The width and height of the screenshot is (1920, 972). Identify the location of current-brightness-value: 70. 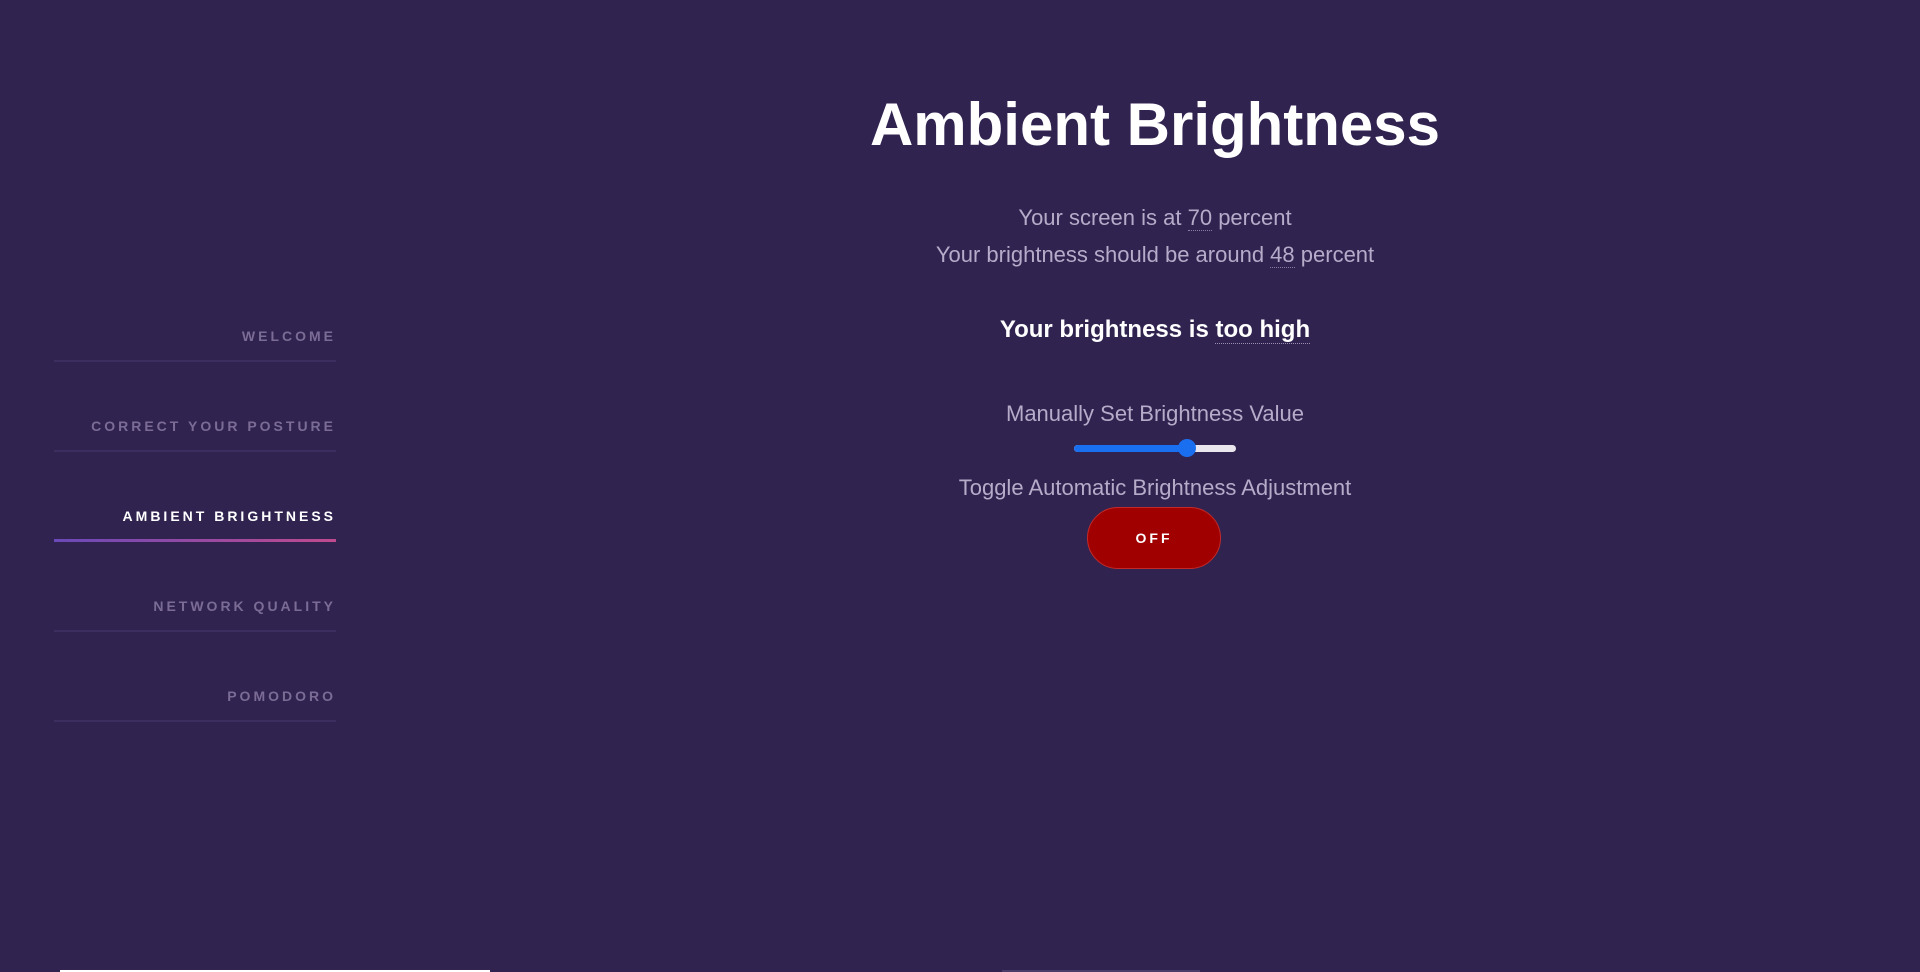
(1200, 218).